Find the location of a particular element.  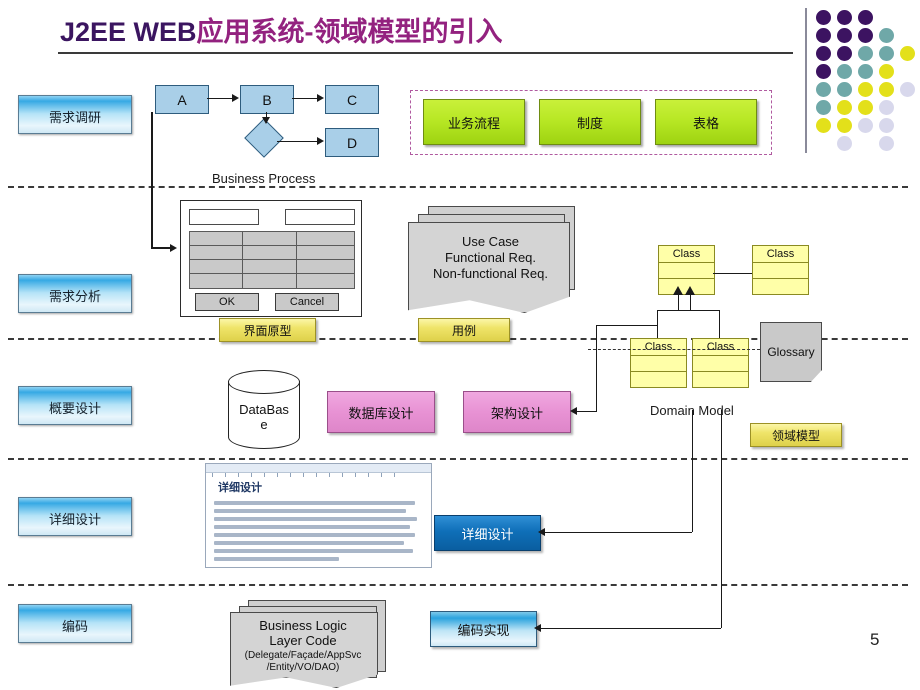

mockup-data-grid is located at coordinates (272, 260).